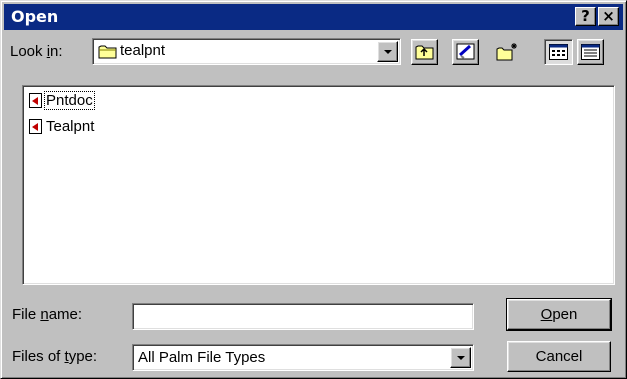  I want to click on look-in-label: Look in:, so click(36, 51).